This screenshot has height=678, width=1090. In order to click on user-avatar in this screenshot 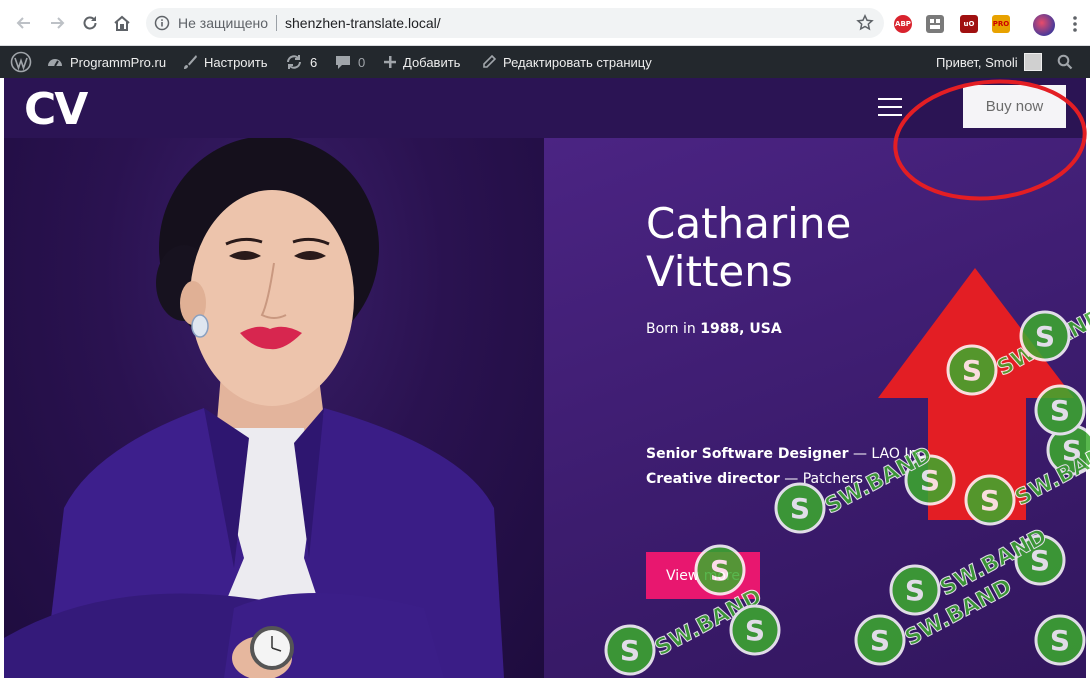, I will do `click(1032, 62)`.